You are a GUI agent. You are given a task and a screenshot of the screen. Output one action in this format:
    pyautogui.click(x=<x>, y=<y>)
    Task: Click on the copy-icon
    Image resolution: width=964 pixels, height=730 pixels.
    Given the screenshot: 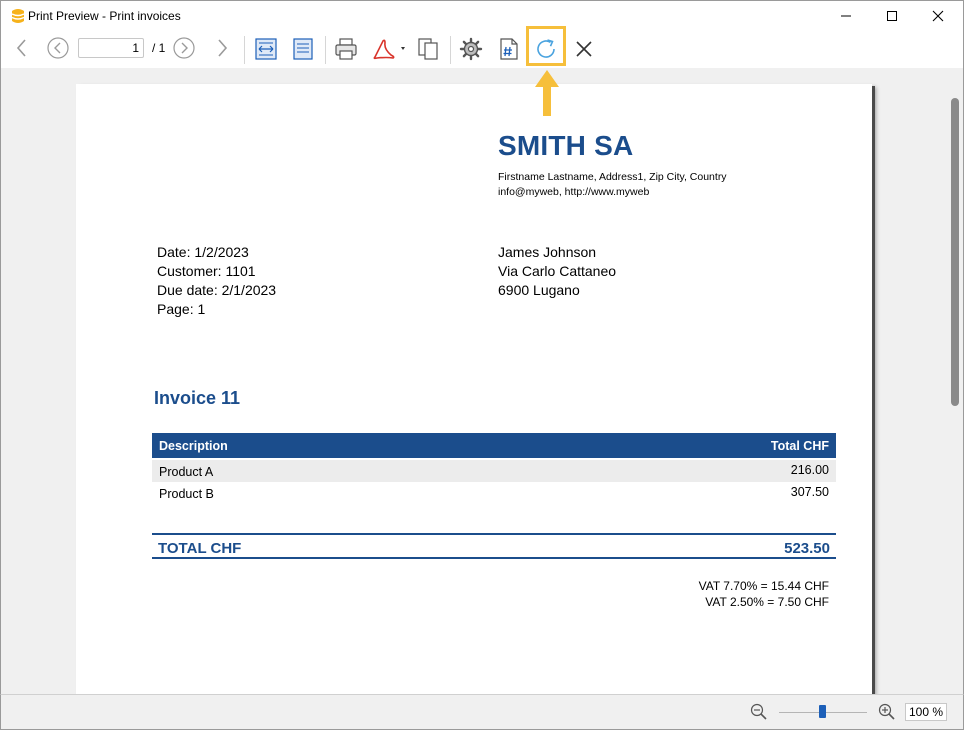 What is the action you would take?
    pyautogui.click(x=428, y=49)
    